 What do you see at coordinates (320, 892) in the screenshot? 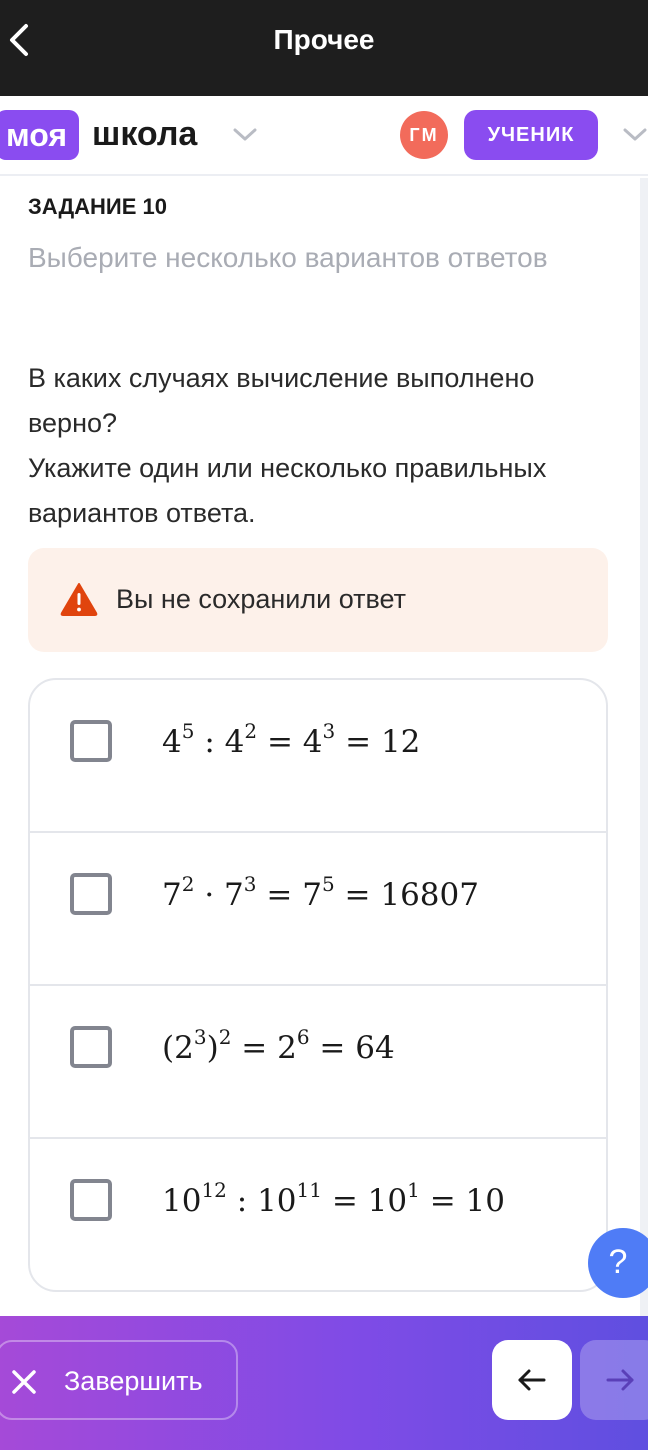
I see `option-formula: 72 · 73 = 75 = 16807` at bounding box center [320, 892].